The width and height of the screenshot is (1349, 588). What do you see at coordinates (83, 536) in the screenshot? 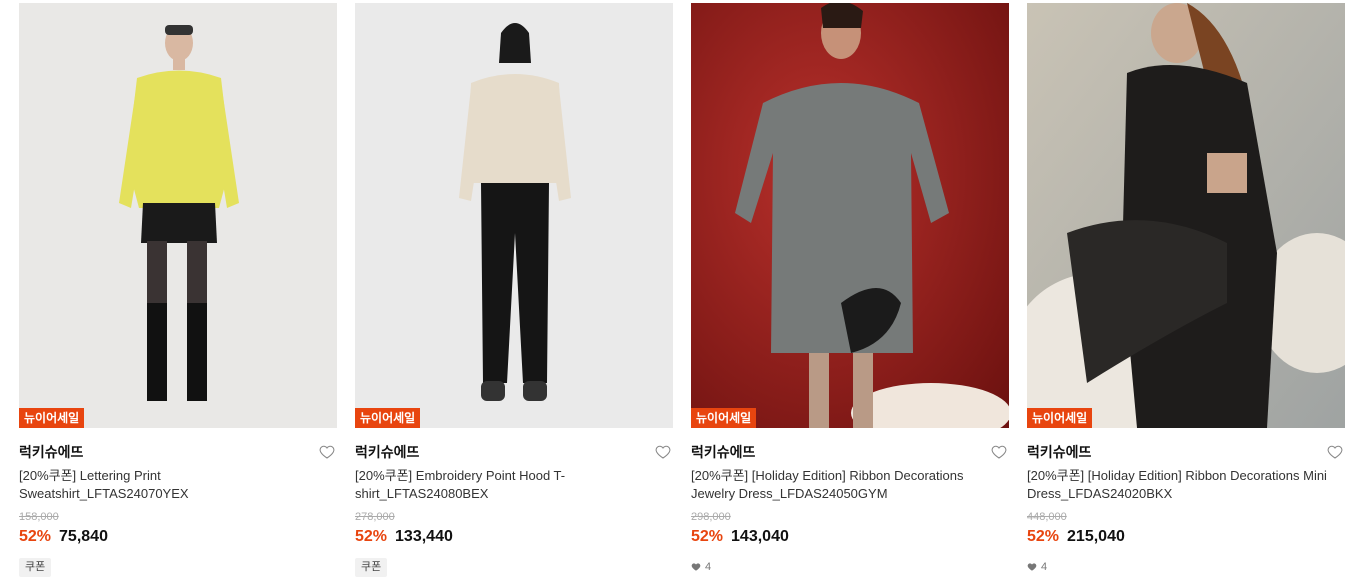
I see `sale-price: 75,840` at bounding box center [83, 536].